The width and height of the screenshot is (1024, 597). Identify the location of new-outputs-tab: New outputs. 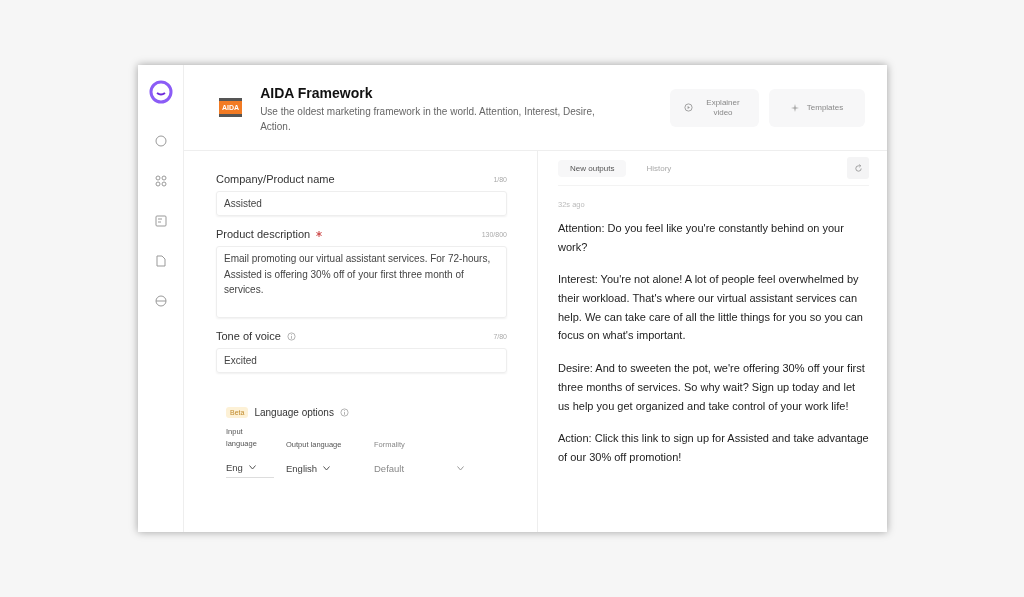
(592, 168).